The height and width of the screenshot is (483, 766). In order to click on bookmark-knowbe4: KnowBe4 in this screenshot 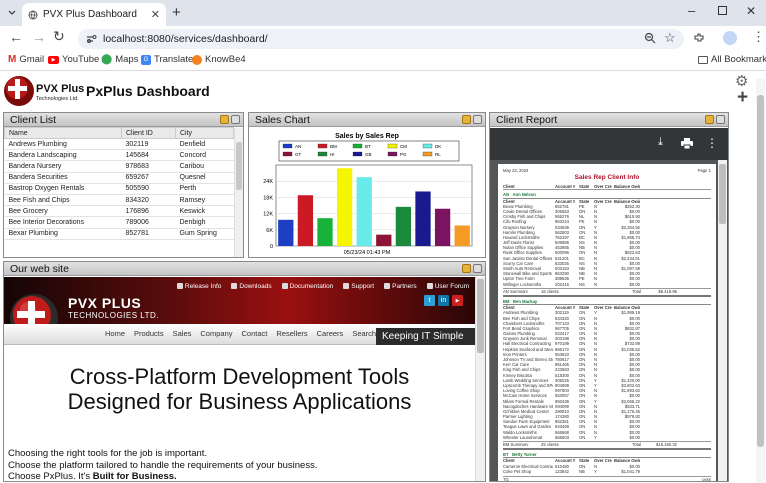, I will do `click(219, 59)`.